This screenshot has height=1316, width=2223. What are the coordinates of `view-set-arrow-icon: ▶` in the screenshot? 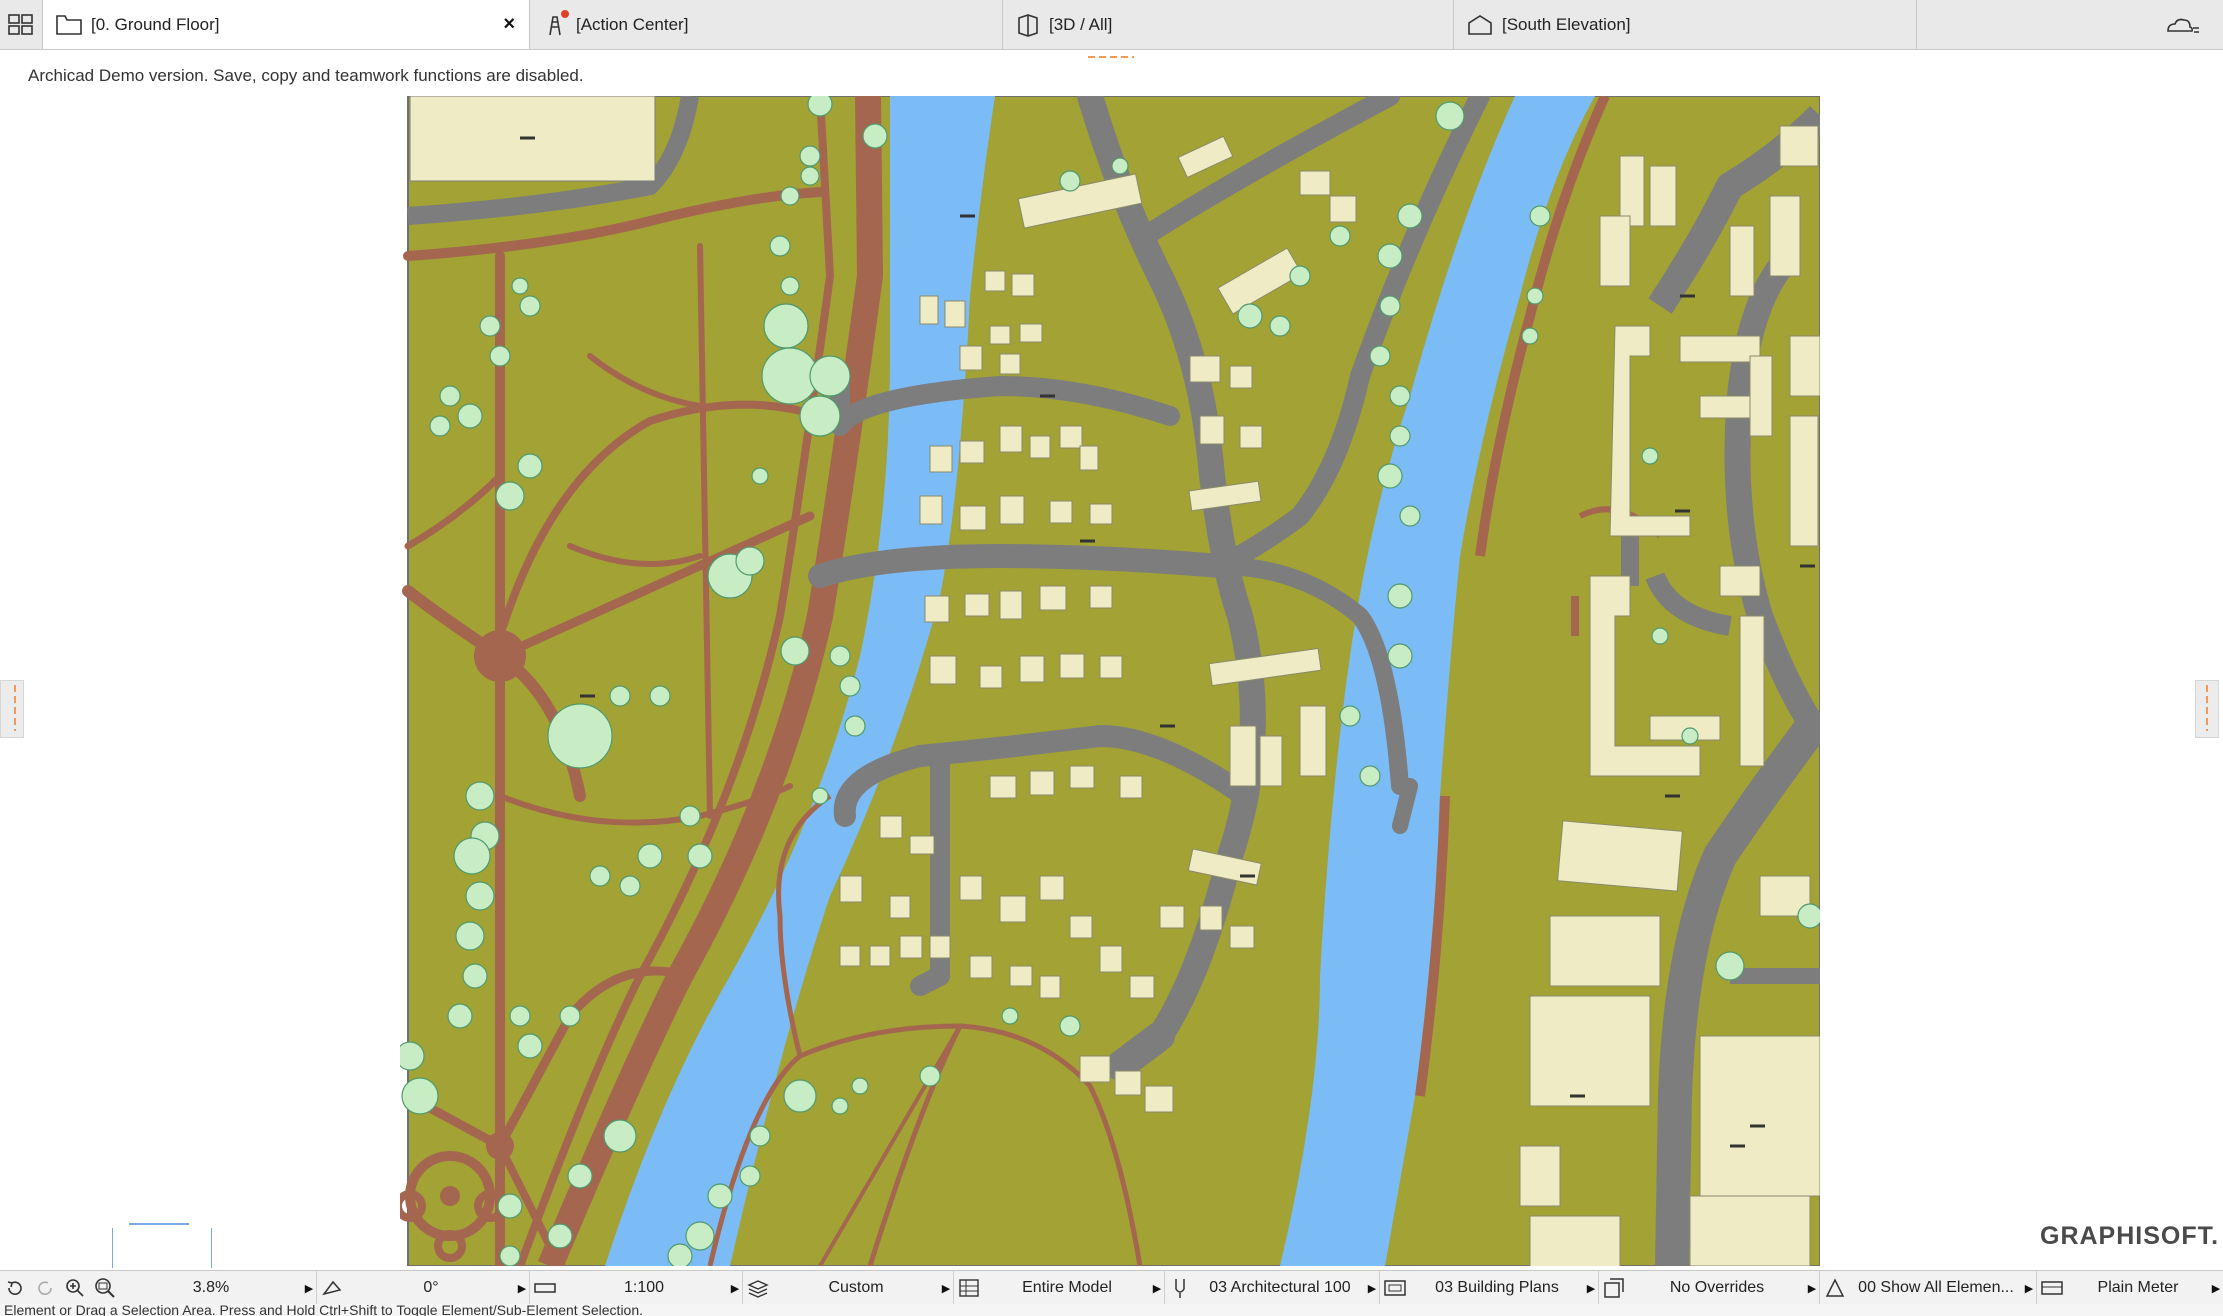 It's located at (1591, 1288).